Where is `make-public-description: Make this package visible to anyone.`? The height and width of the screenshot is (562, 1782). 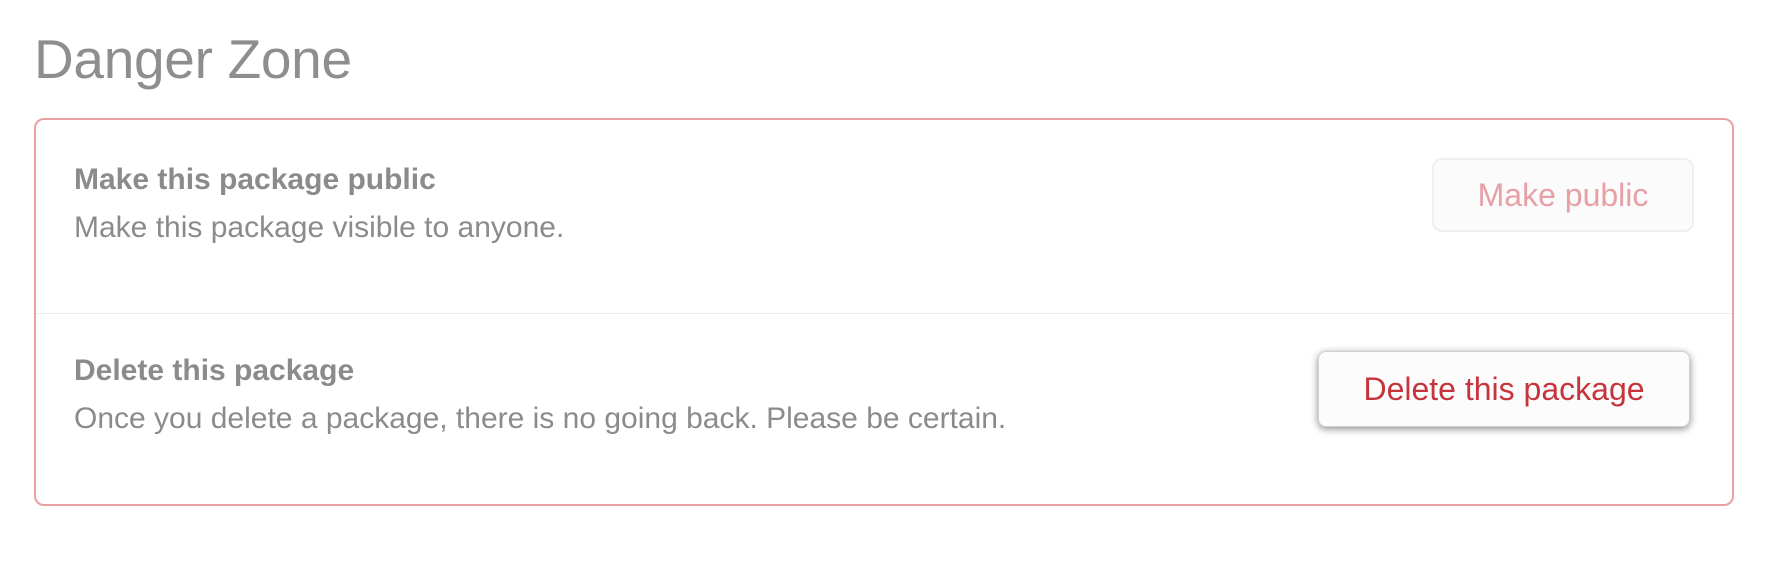 make-public-description: Make this package visible to anyone. is located at coordinates (319, 227).